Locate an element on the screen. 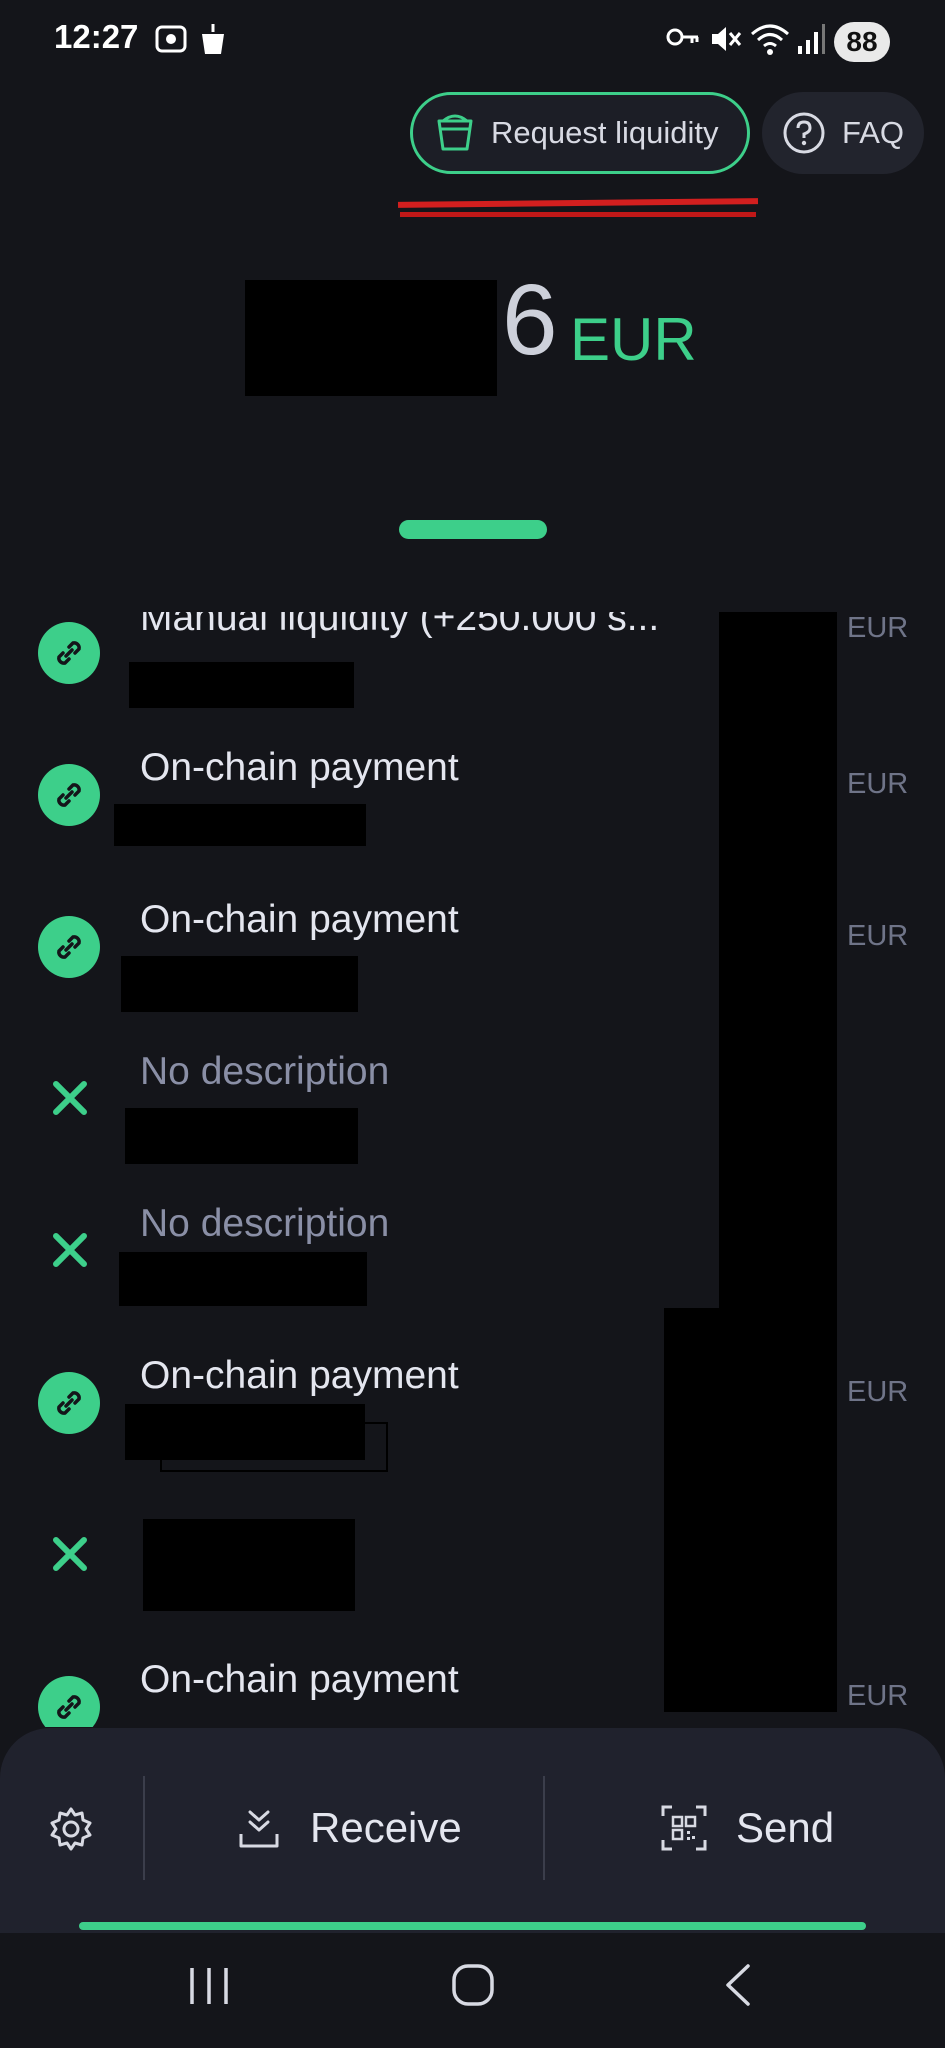 This screenshot has height=2048, width=945. settings-button is located at coordinates (71, 1829).